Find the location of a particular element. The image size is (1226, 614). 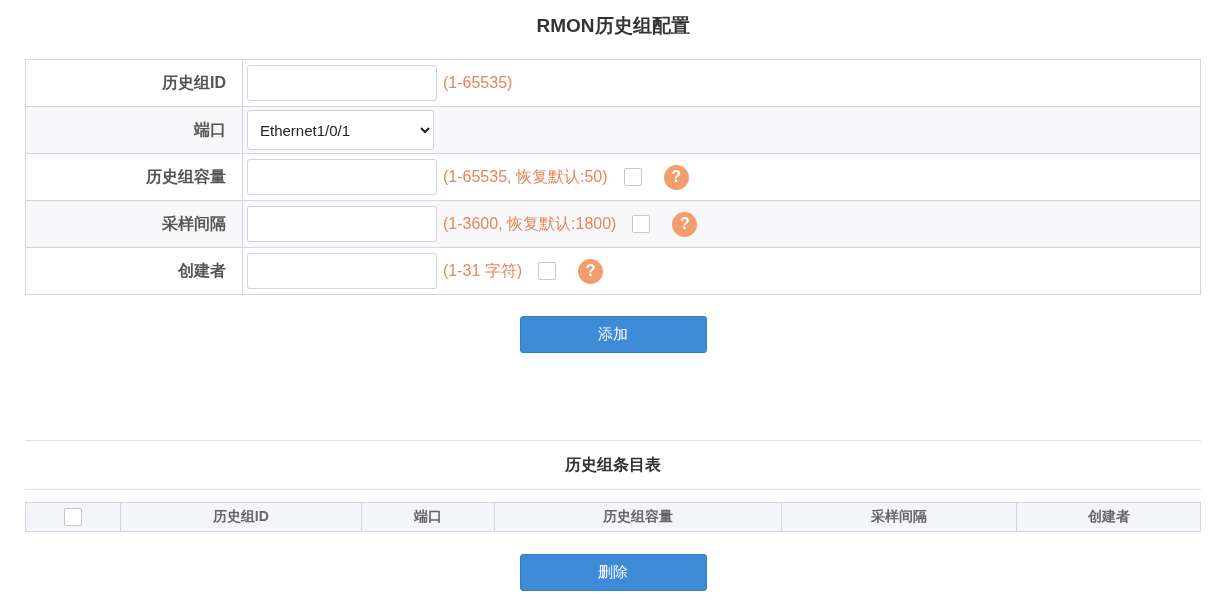

column-header: 创建者 is located at coordinates (1108, 517).